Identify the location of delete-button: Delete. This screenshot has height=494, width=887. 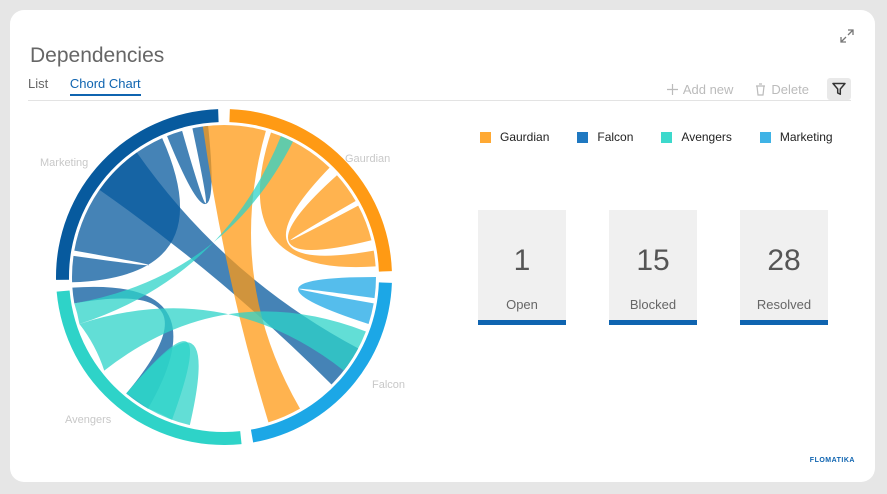
(782, 89).